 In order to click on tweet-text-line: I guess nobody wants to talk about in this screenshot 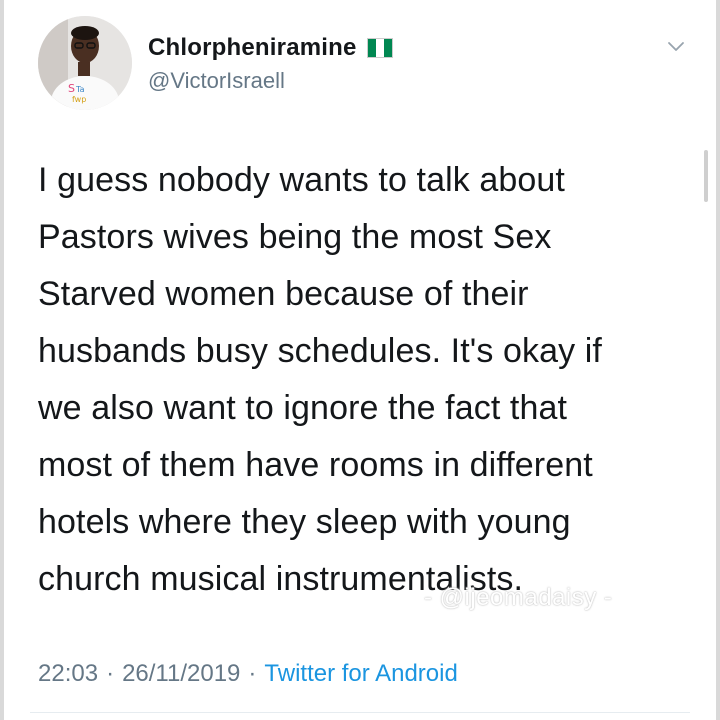, I will do `click(301, 180)`.